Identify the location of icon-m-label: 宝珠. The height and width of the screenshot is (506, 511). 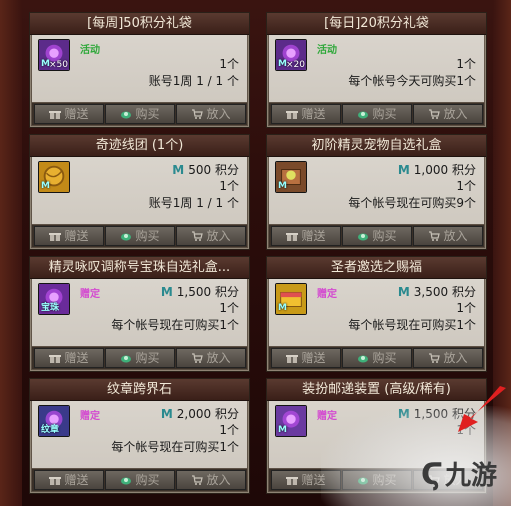
(50, 308).